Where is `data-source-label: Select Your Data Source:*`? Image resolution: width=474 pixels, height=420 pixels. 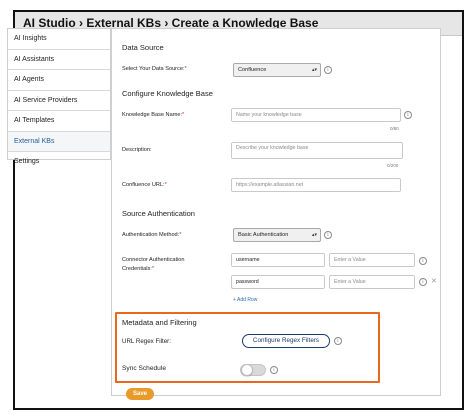
data-source-label: Select Your Data Source:* is located at coordinates (154, 69).